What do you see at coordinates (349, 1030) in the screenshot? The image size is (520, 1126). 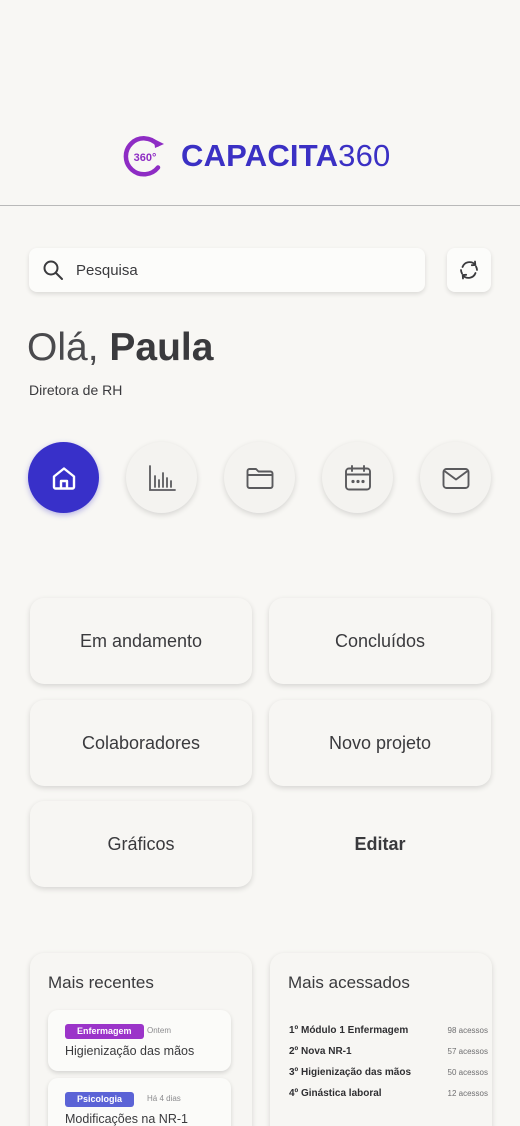 I see `ranking-item-name: 1º Módulo 1 Enfermagem` at bounding box center [349, 1030].